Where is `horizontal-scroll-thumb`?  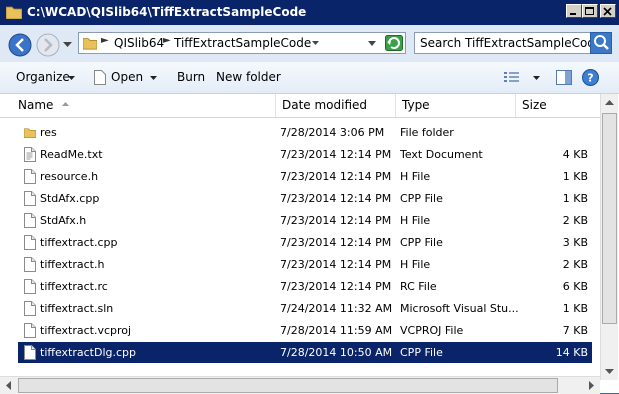 horizontal-scroll-thumb is located at coordinates (288, 385).